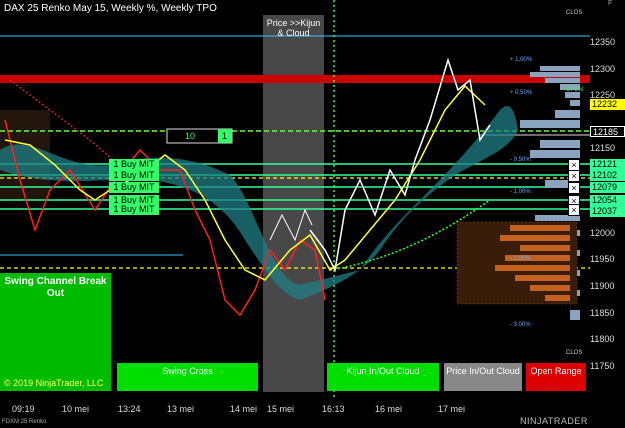  What do you see at coordinates (389, 409) in the screenshot?
I see `date-tick: 16 mei` at bounding box center [389, 409].